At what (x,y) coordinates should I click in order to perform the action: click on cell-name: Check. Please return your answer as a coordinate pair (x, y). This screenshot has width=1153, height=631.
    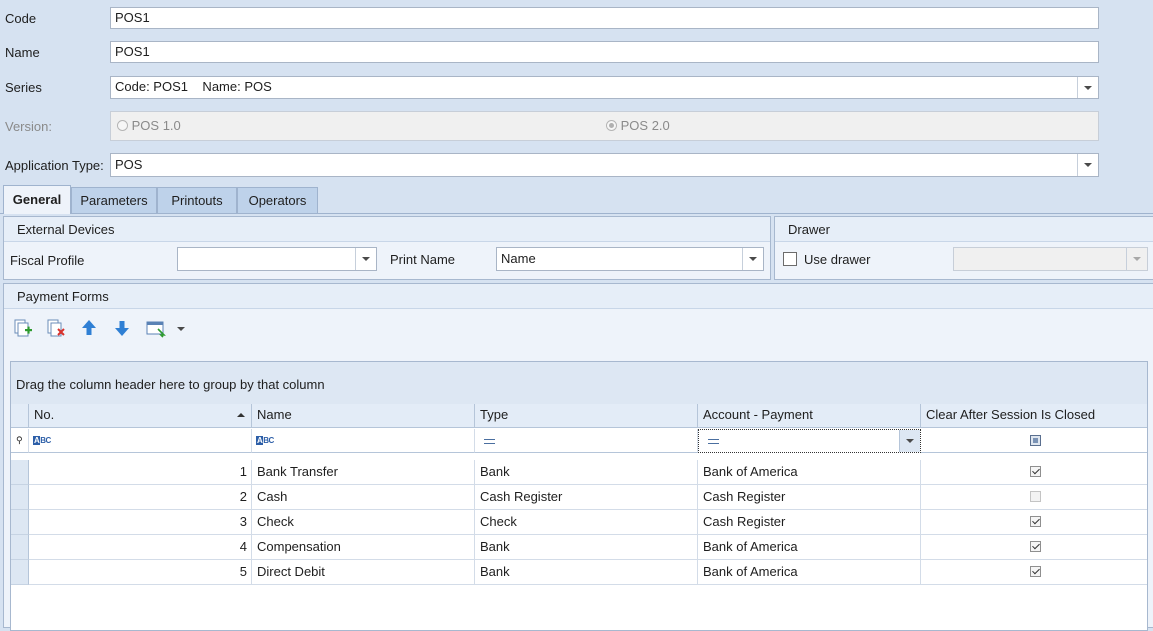
    Looking at the image, I should click on (363, 522).